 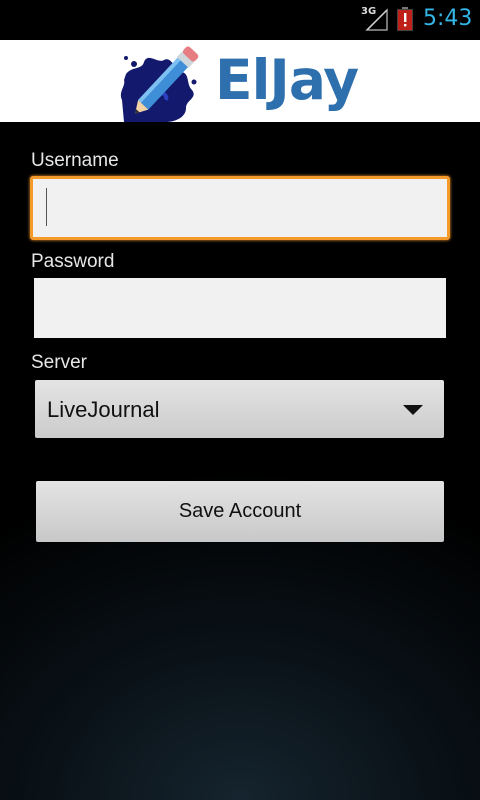 What do you see at coordinates (73, 261) in the screenshot?
I see `password-label: Password` at bounding box center [73, 261].